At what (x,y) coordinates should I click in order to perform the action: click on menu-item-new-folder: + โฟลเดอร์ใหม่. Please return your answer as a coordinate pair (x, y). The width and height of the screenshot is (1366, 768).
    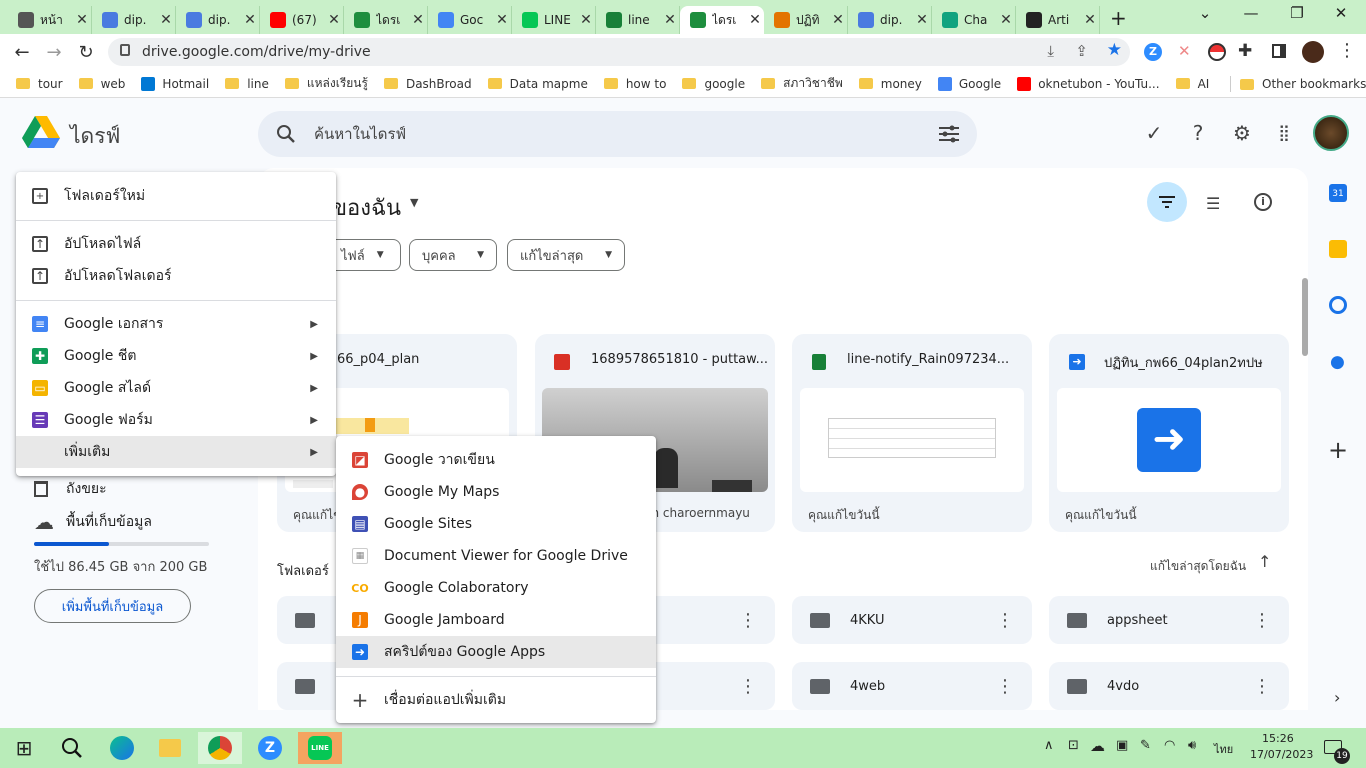
    Looking at the image, I should click on (176, 196).